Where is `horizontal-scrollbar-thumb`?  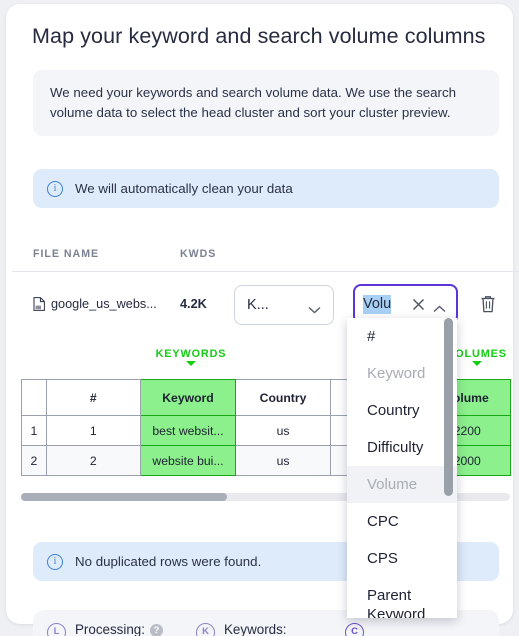 horizontal-scrollbar-thumb is located at coordinates (124, 497).